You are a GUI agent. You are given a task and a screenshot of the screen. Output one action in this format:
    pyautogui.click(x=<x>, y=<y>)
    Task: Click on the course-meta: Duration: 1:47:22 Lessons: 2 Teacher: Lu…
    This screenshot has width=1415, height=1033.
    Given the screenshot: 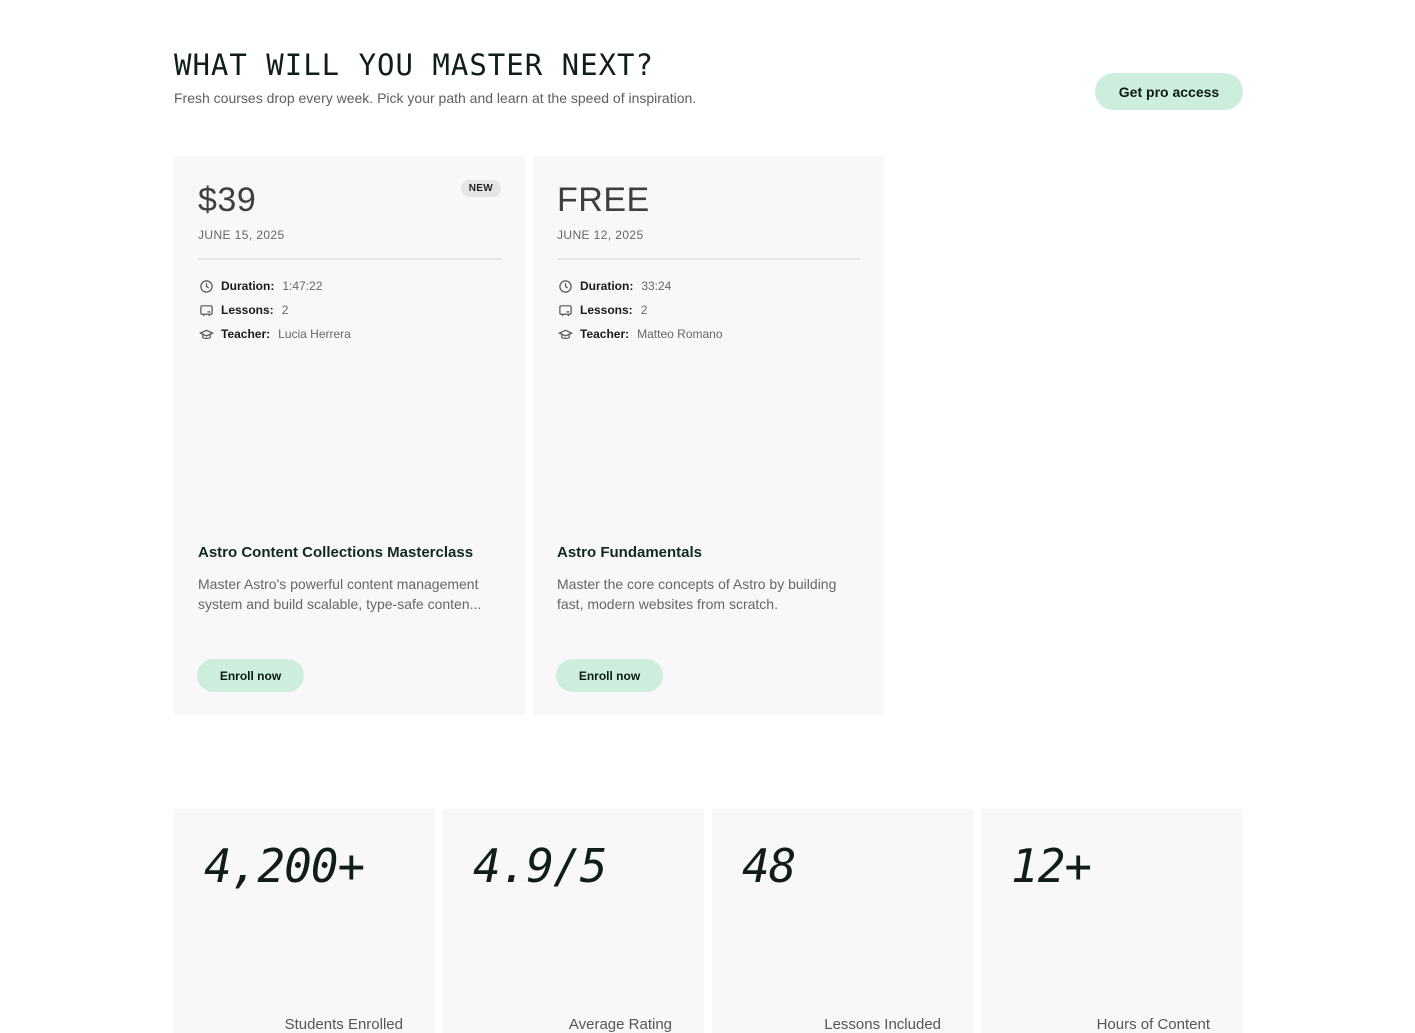 What is the action you would take?
    pyautogui.click(x=349, y=310)
    